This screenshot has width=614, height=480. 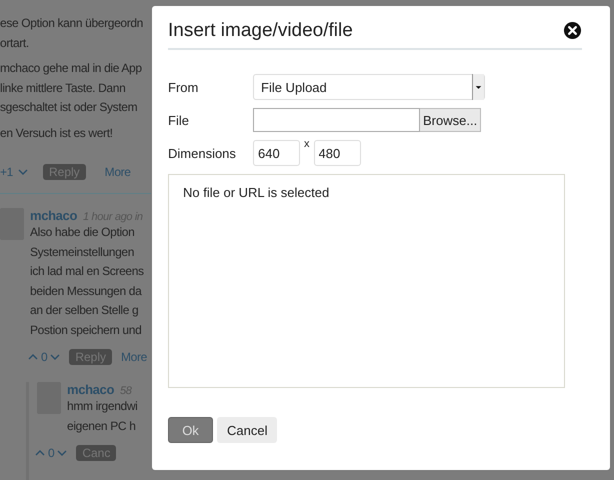 I want to click on close-icon, so click(x=572, y=30).